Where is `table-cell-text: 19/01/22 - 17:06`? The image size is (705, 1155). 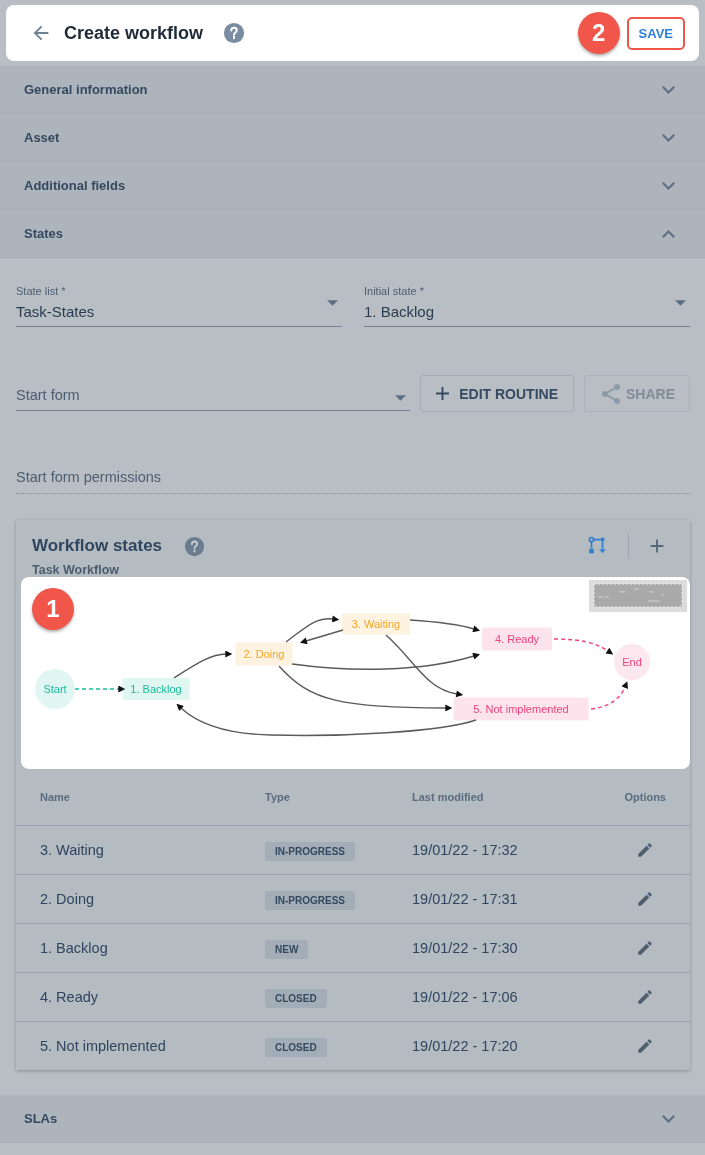 table-cell-text: 19/01/22 - 17:06 is located at coordinates (465, 997).